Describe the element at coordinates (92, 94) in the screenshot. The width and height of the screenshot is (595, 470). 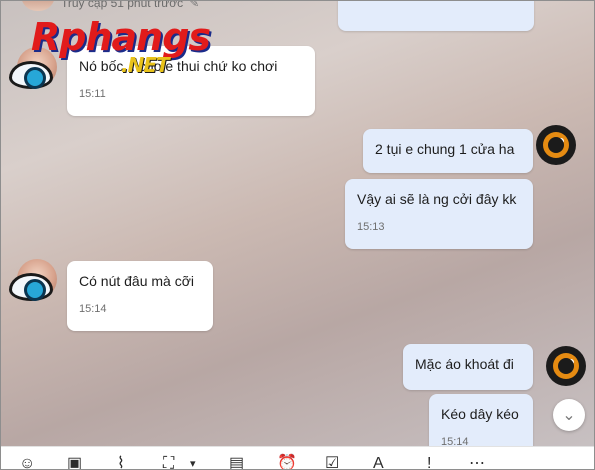
I see `message-time: 15:11` at that location.